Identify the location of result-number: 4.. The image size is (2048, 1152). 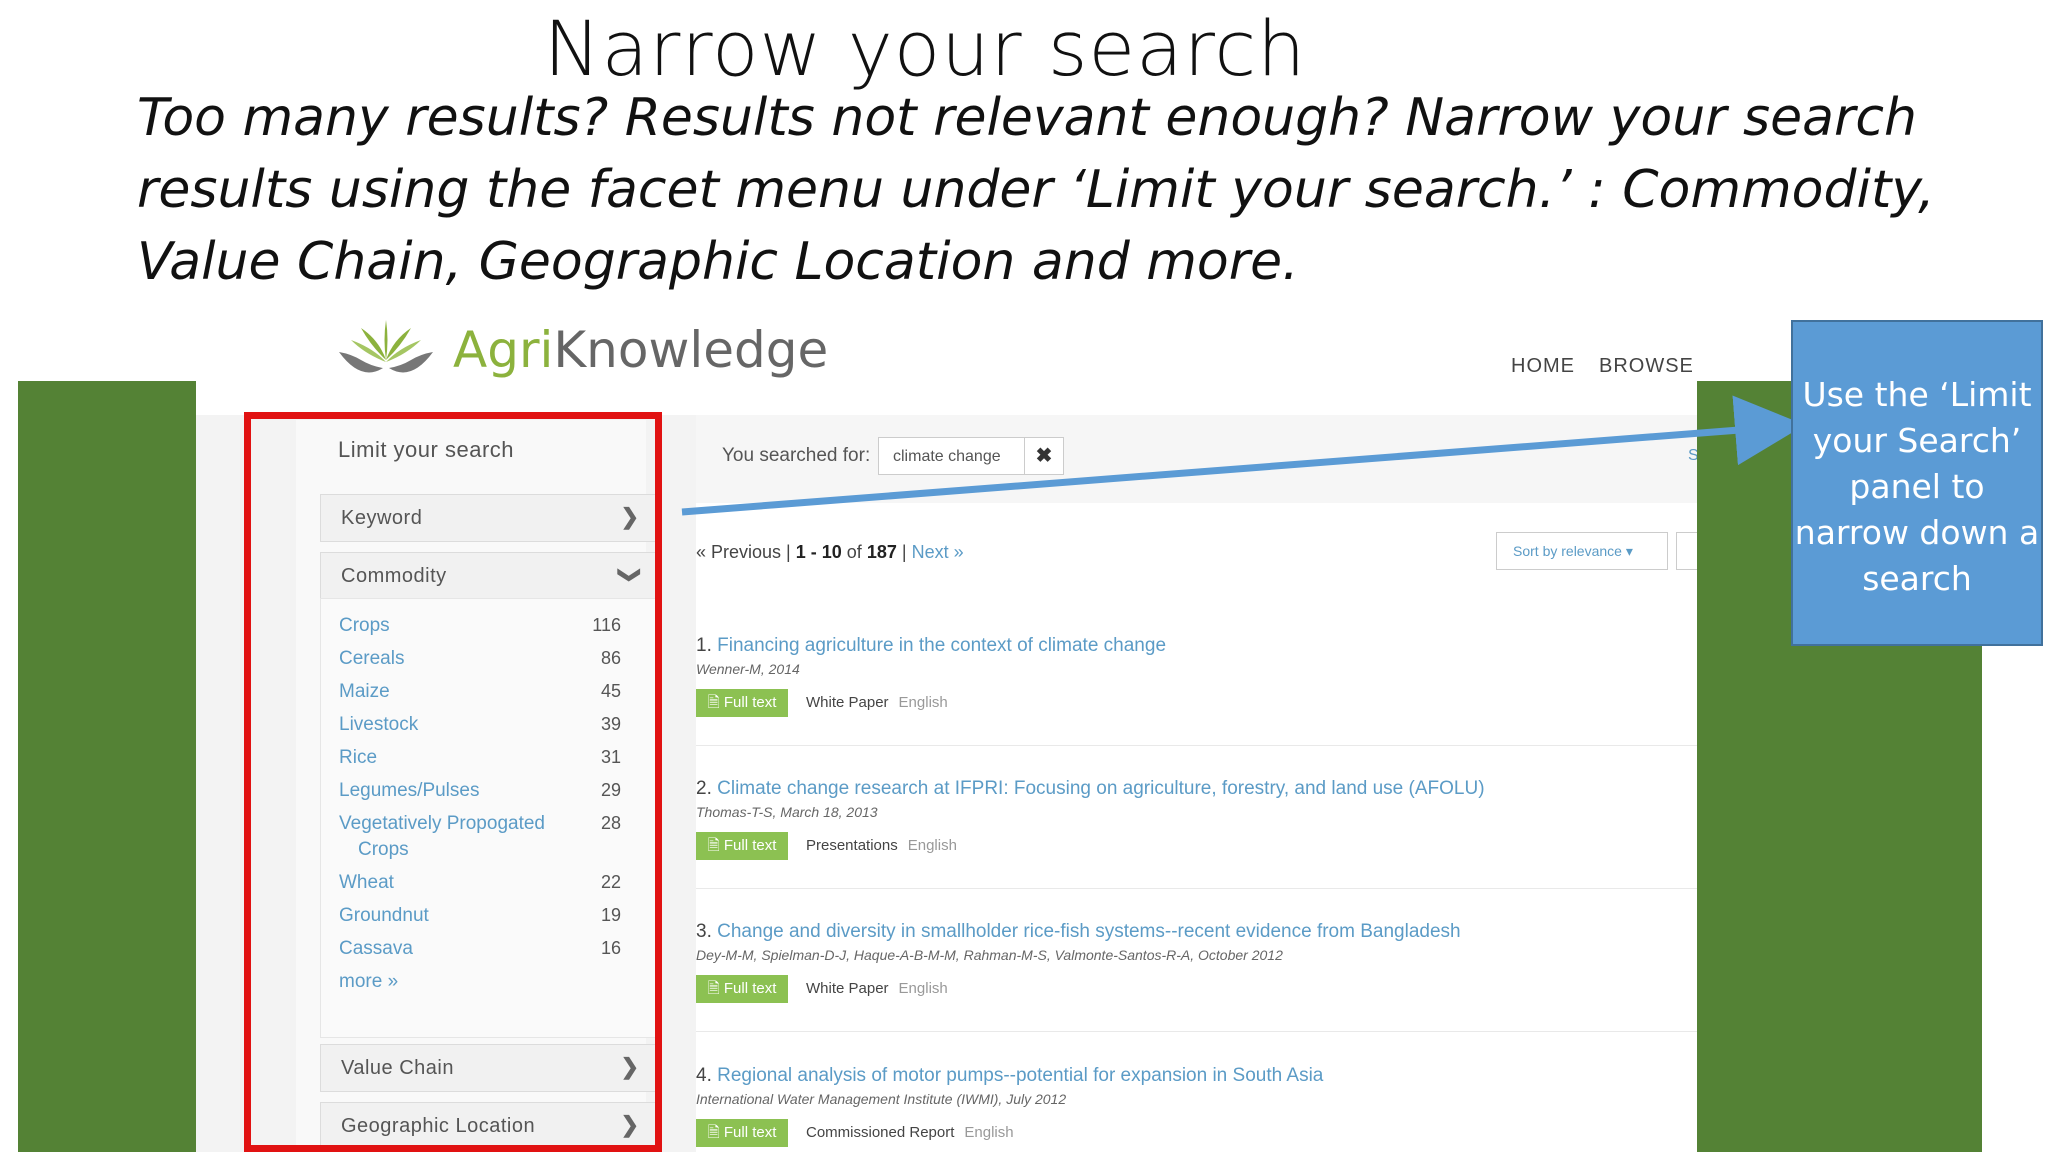
(704, 1075).